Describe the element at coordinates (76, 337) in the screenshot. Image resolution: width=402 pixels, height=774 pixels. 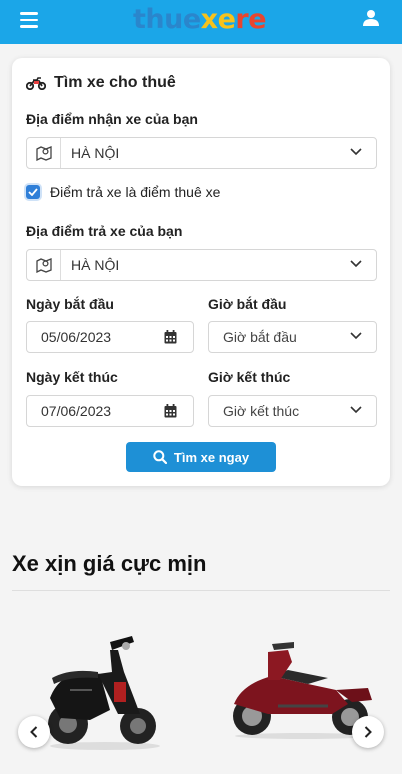
I see `start-date-value: 05/06/2023` at that location.